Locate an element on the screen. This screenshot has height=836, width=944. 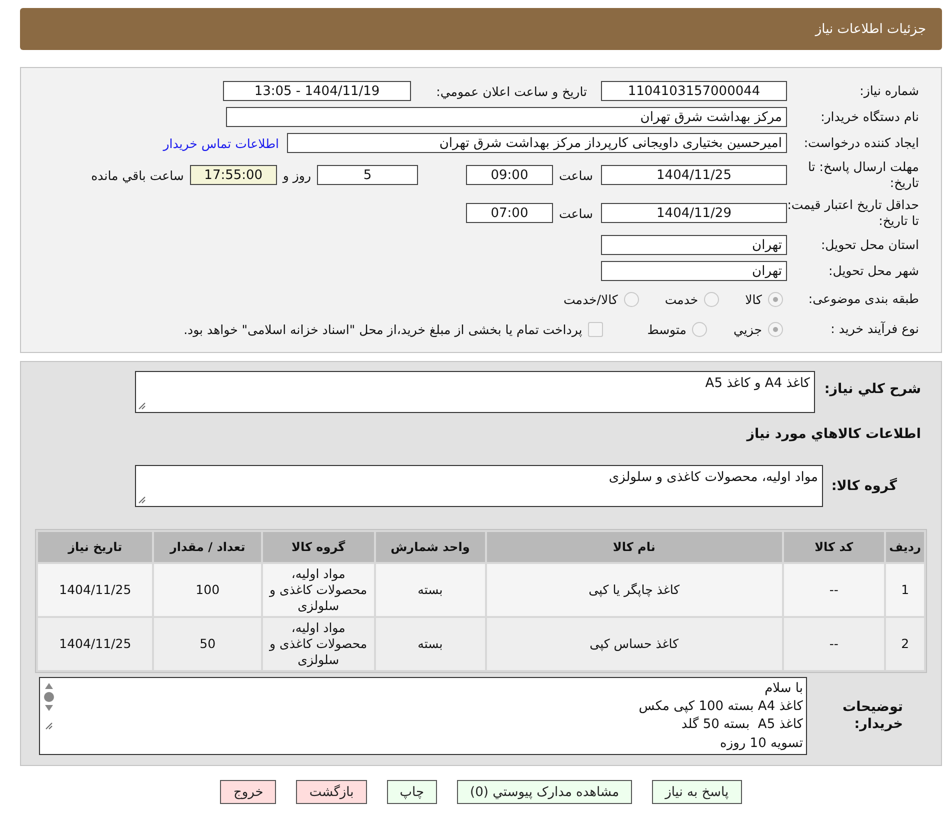
remaining-time-field: 17:55:00 is located at coordinates (233, 175).